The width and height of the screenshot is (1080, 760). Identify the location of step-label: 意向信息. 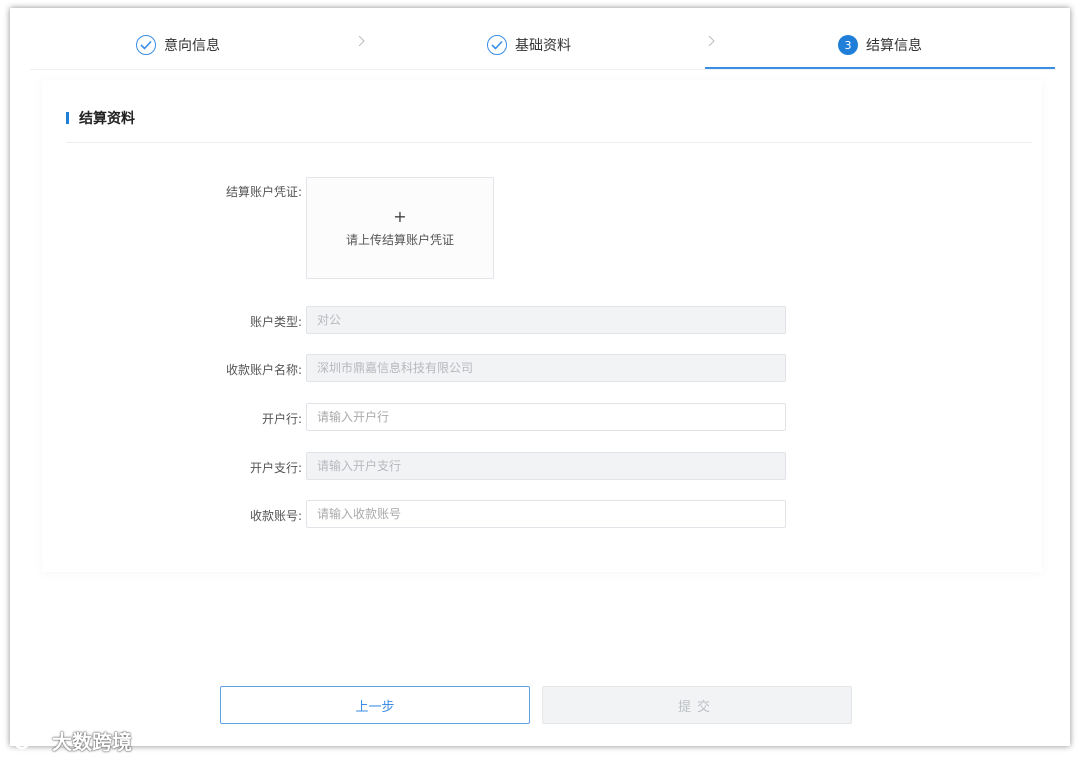
(192, 46).